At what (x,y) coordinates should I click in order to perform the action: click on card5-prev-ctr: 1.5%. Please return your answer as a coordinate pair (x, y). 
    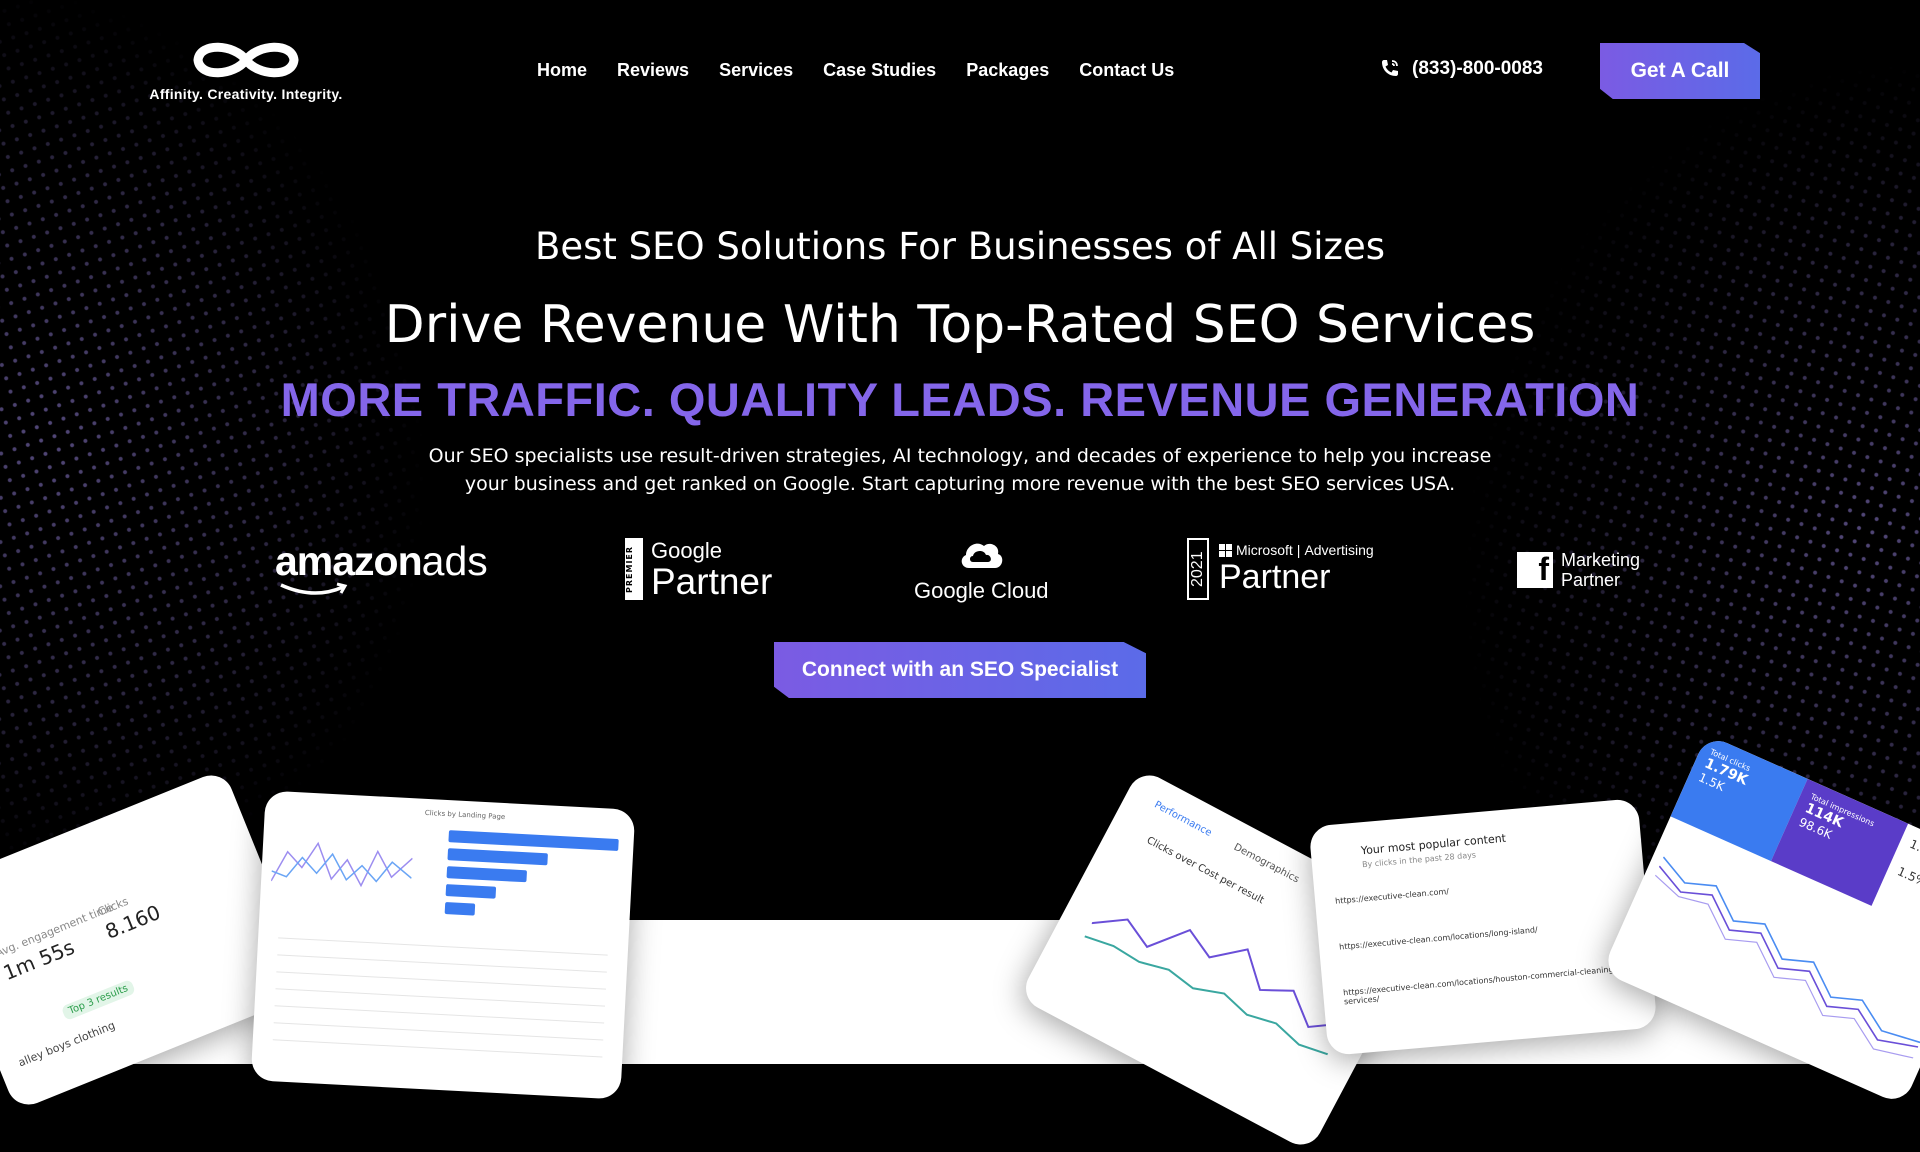
    Looking at the image, I should click on (1907, 877).